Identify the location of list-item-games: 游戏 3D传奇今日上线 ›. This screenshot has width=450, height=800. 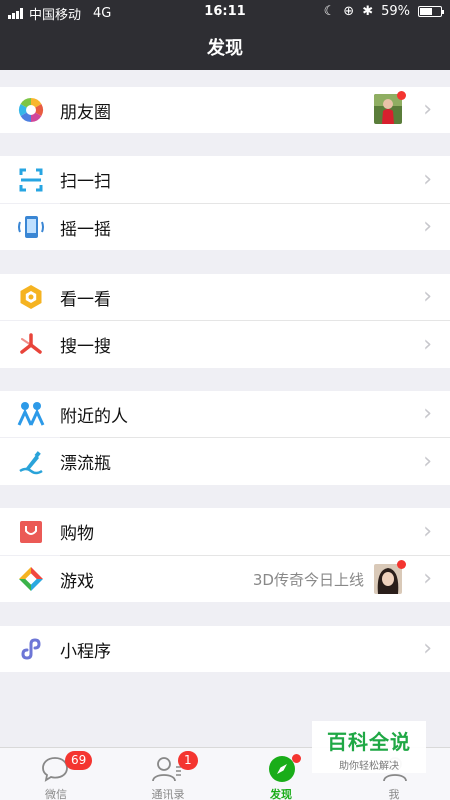
(225, 579).